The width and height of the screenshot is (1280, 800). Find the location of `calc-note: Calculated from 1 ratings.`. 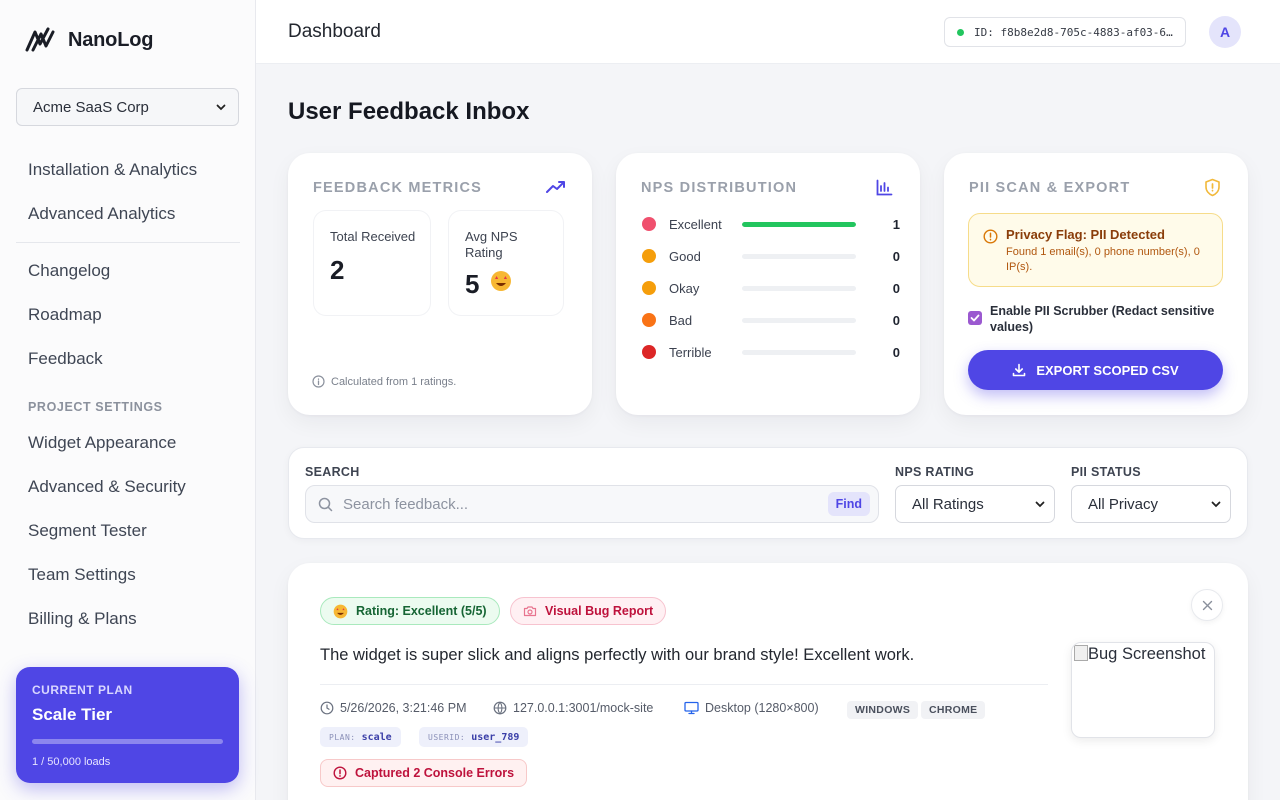

calc-note: Calculated from 1 ratings. is located at coordinates (384, 381).